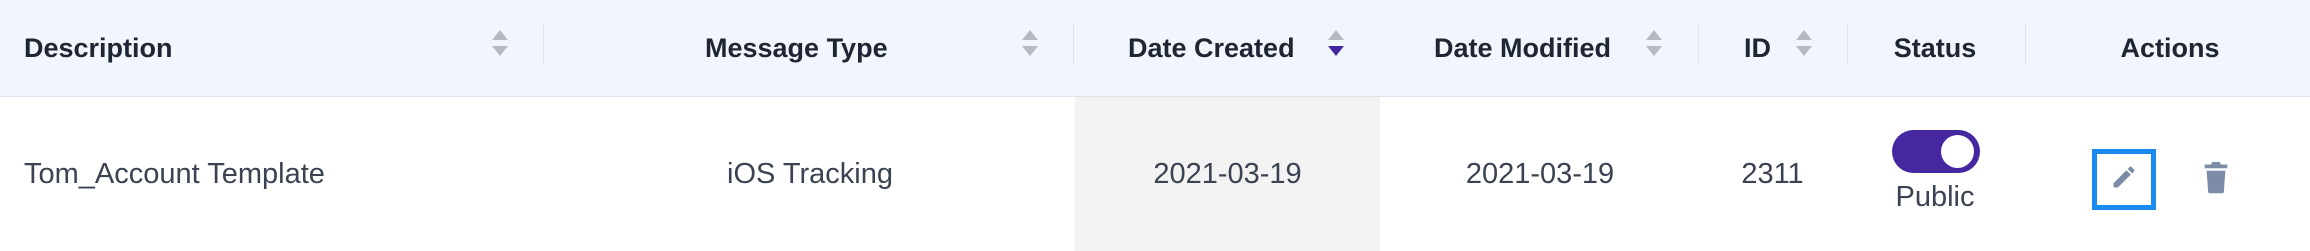  I want to click on column-label-date-modified: Date Modified, so click(1523, 47).